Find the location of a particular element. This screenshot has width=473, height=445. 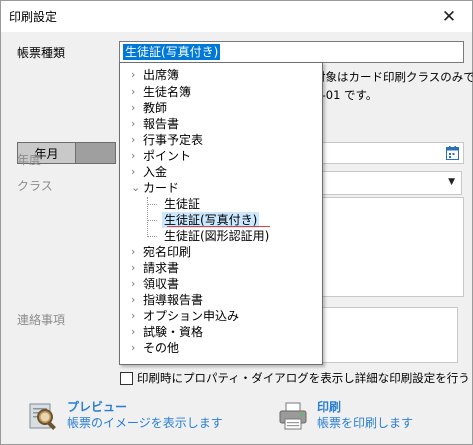

tree-item-label: ポイント is located at coordinates (167, 156).